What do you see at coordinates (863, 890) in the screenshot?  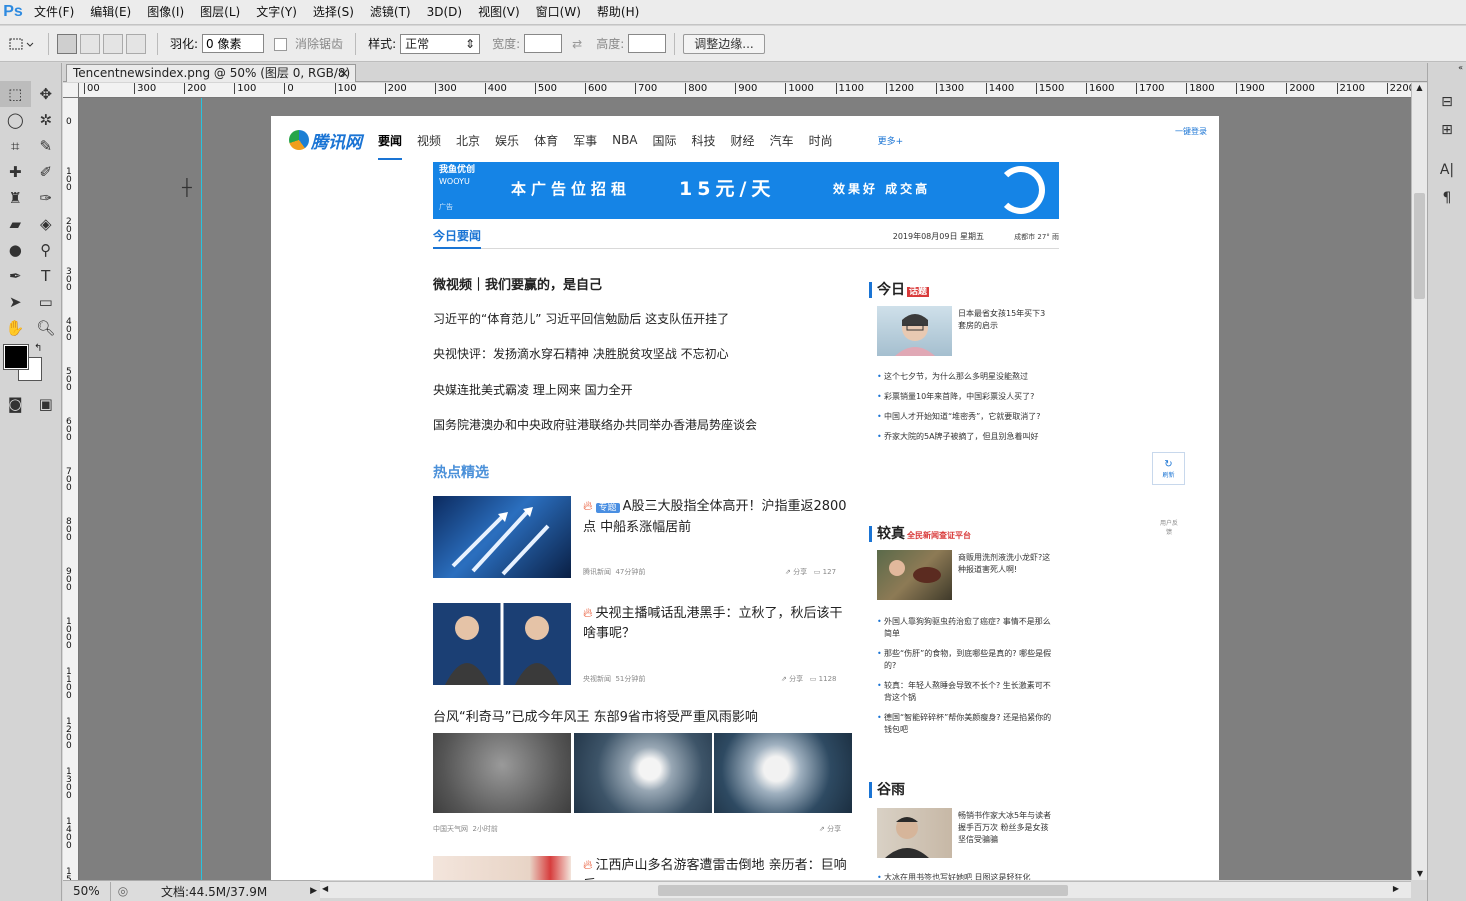 I see `horizontal-scroll-thumb` at bounding box center [863, 890].